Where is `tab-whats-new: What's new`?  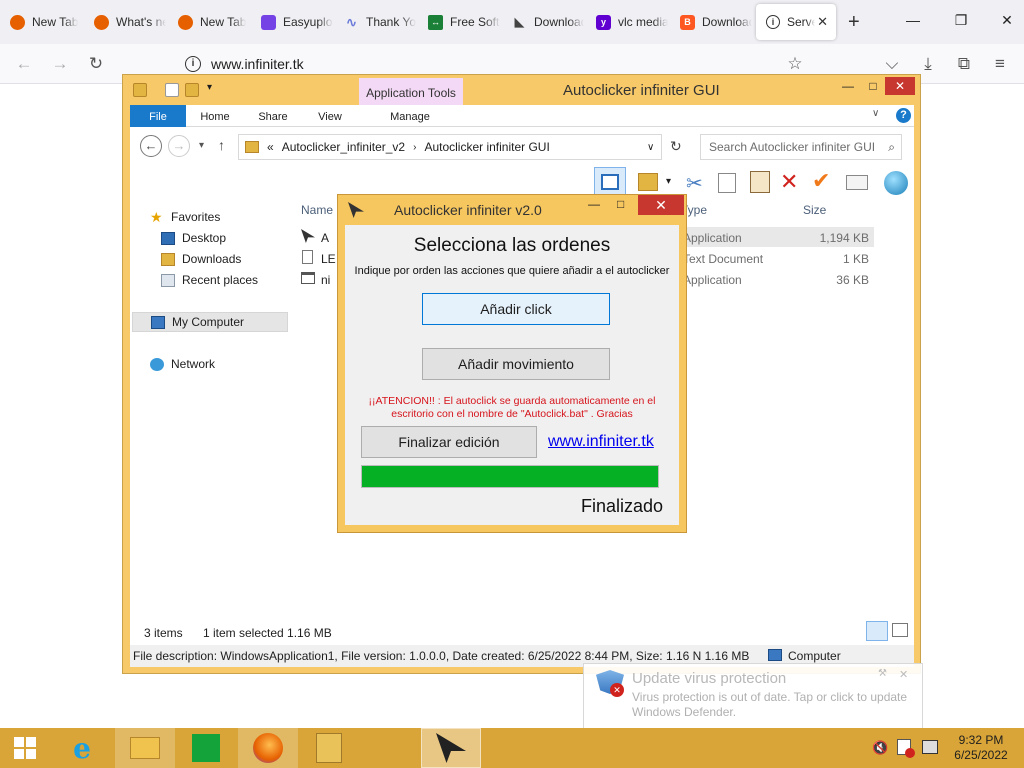 tab-whats-new: What's new is located at coordinates (125, 22).